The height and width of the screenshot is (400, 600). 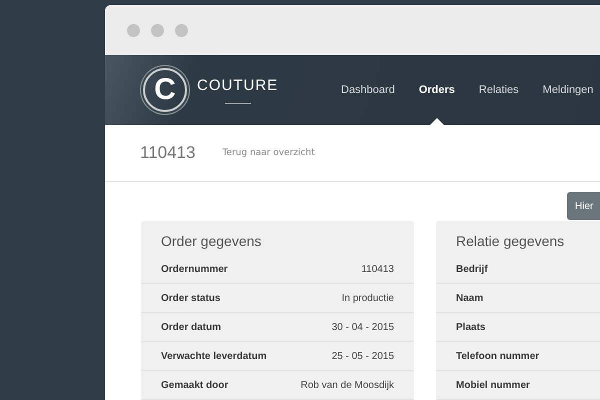 What do you see at coordinates (583, 206) in the screenshot?
I see `action-button: Hier` at bounding box center [583, 206].